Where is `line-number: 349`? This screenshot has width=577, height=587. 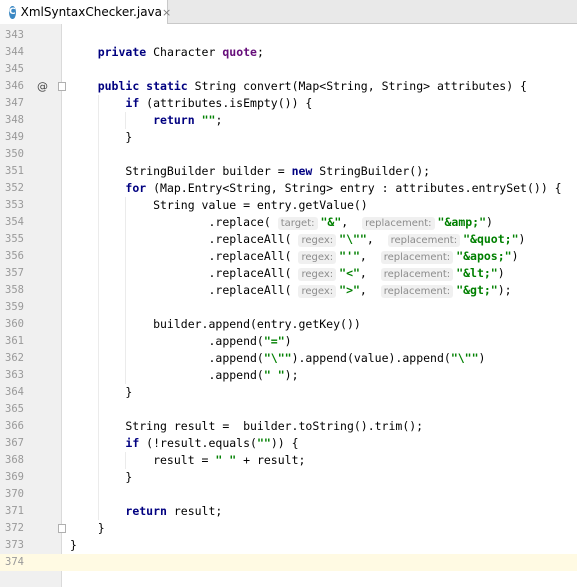
line-number: 349 is located at coordinates (14, 137).